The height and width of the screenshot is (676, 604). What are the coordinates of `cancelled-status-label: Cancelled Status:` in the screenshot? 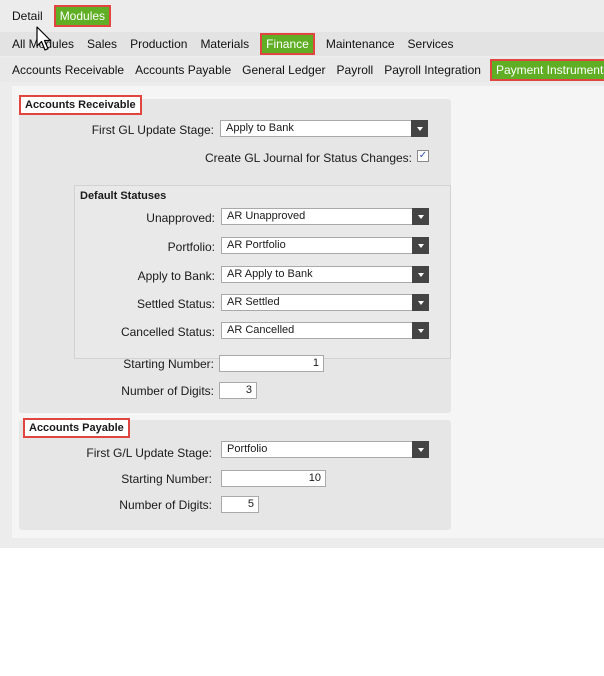 It's located at (167, 332).